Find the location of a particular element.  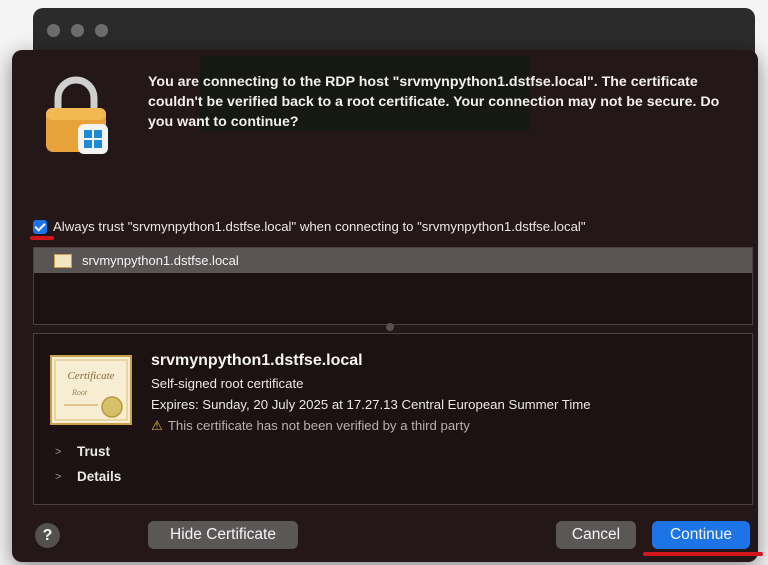

certificate-image-title: Certificate is located at coordinates (90, 376).